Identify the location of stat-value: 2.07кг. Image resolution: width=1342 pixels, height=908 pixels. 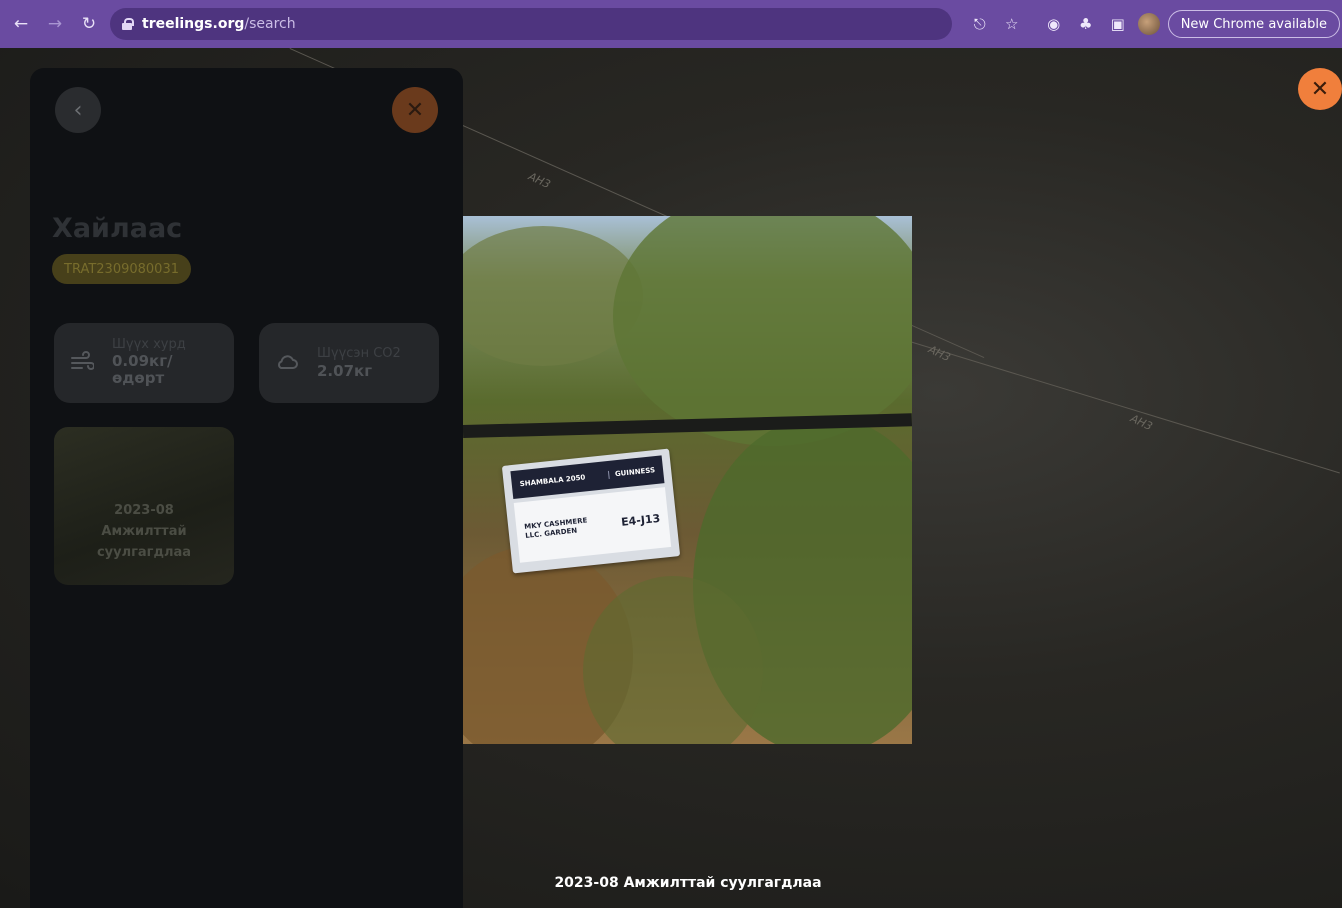
(345, 371).